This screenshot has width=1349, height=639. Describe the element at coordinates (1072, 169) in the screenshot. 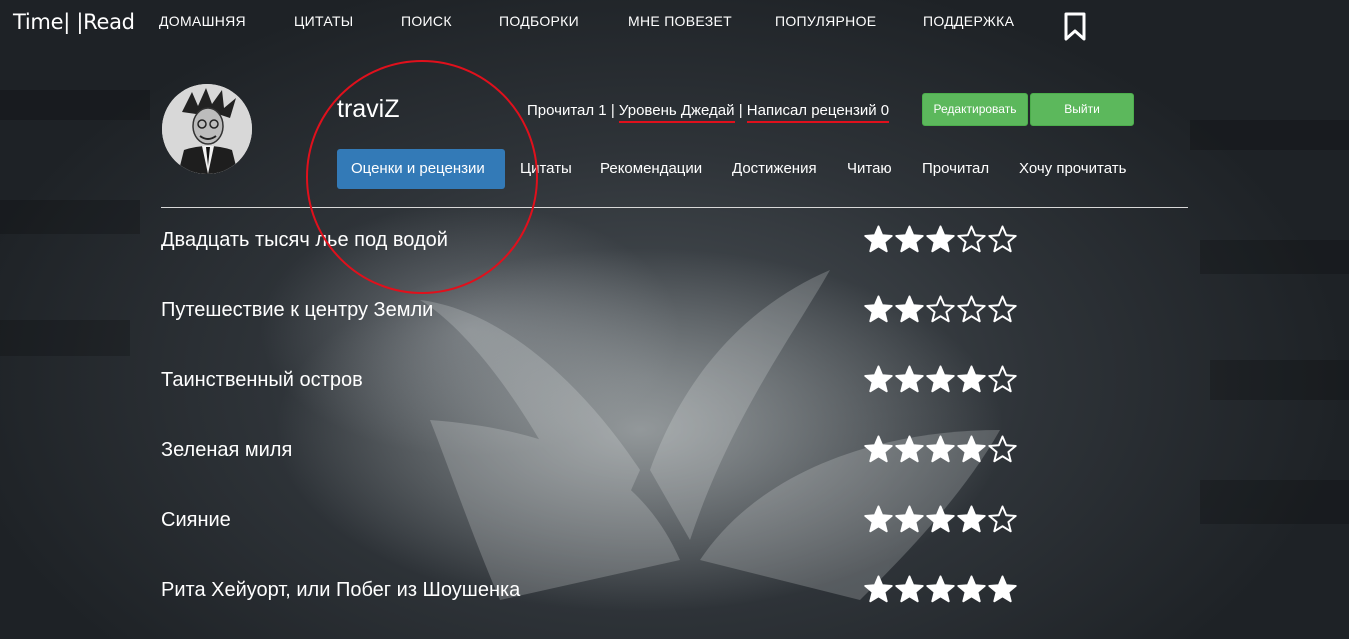

I see `tab-want-to-read: Хочу прочитать` at that location.